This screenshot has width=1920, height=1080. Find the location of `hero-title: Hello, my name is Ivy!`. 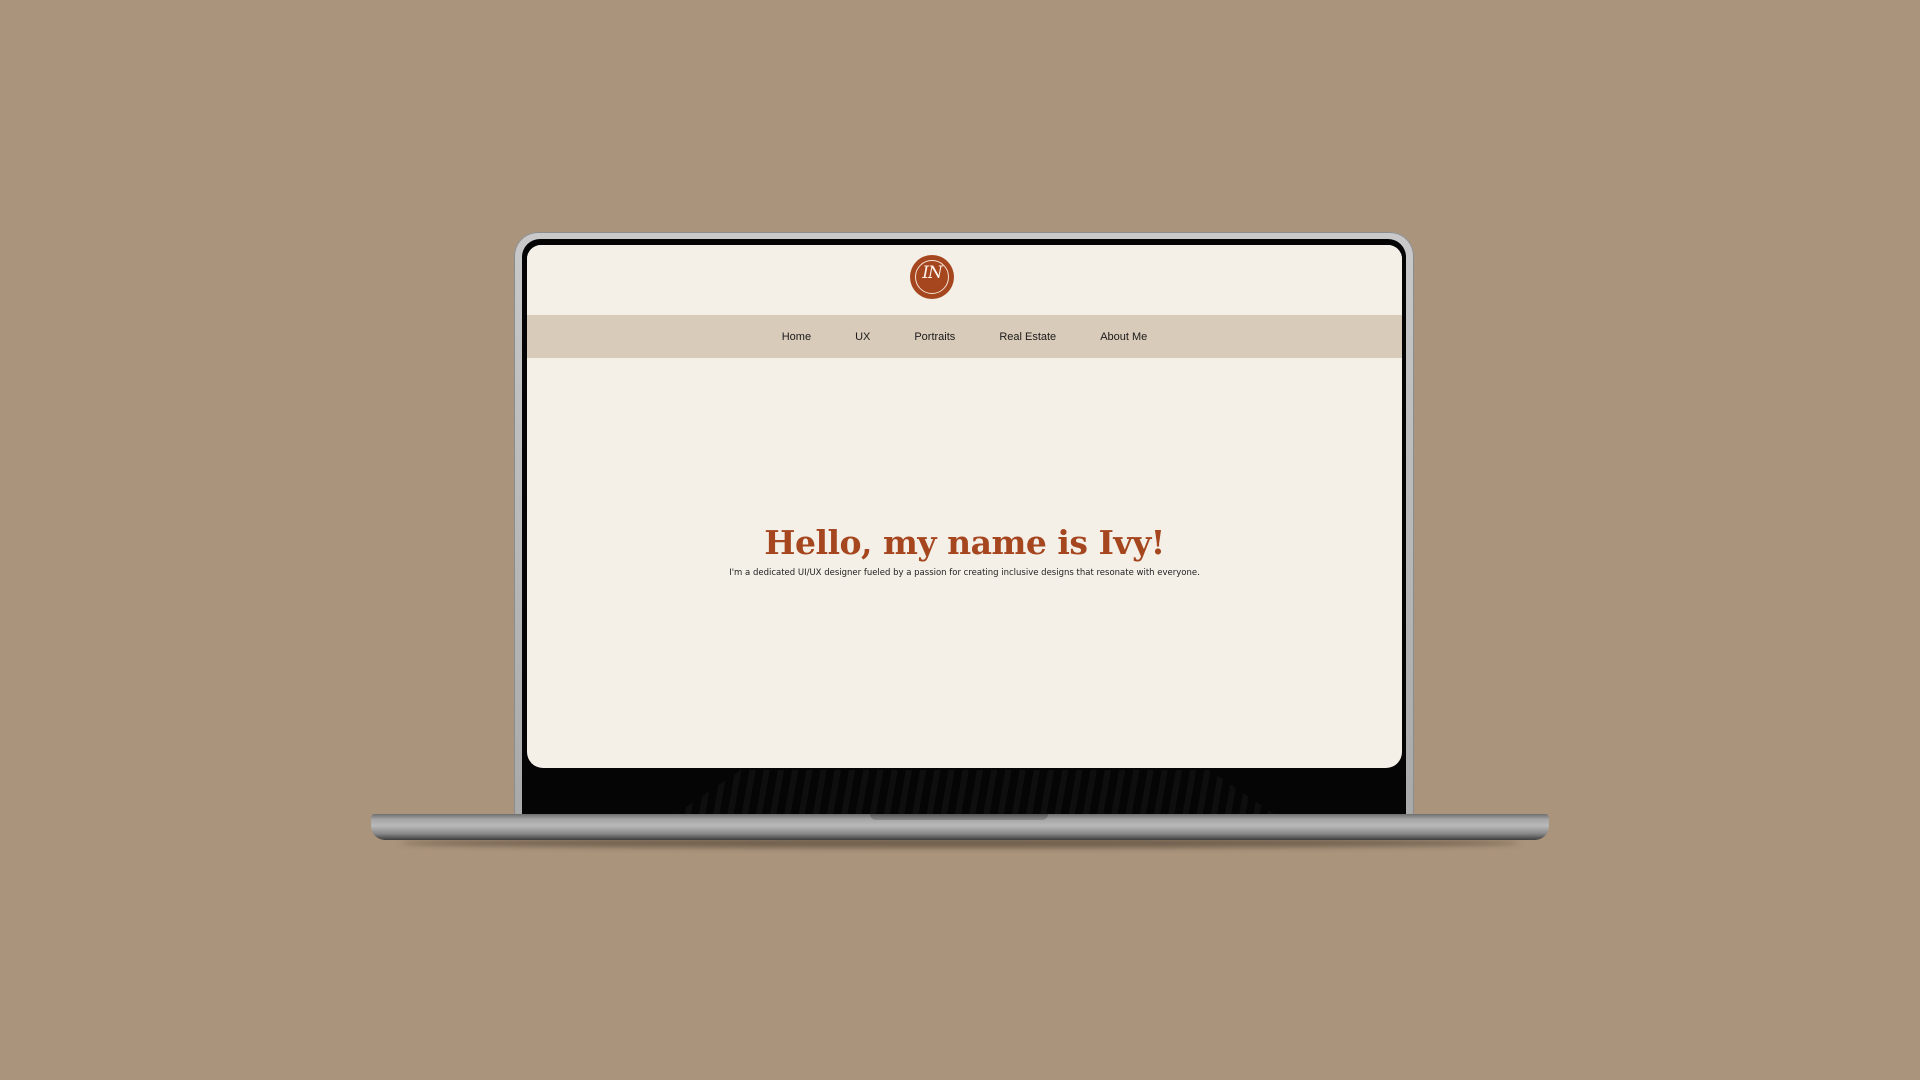

hero-title: Hello, my name is Ivy! is located at coordinates (964, 542).